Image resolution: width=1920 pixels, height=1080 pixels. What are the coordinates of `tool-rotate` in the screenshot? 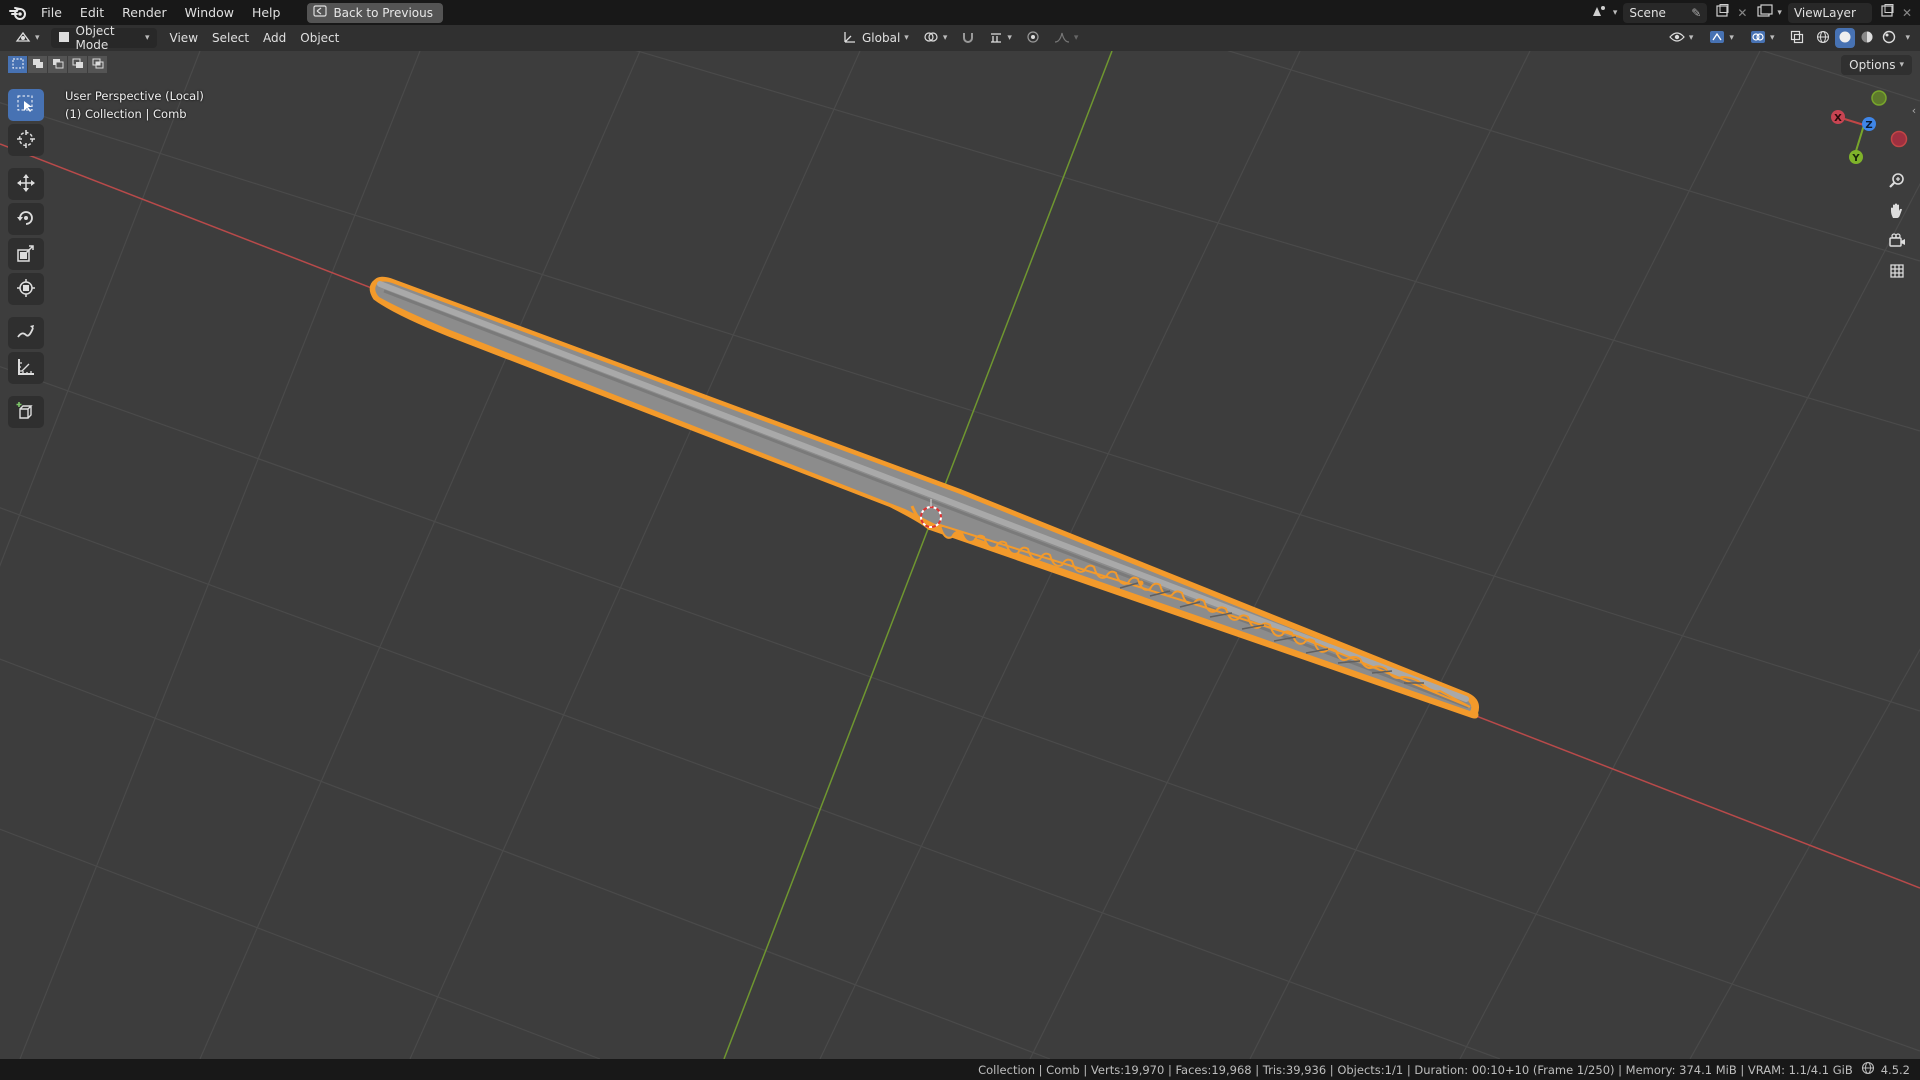 It's located at (26, 219).